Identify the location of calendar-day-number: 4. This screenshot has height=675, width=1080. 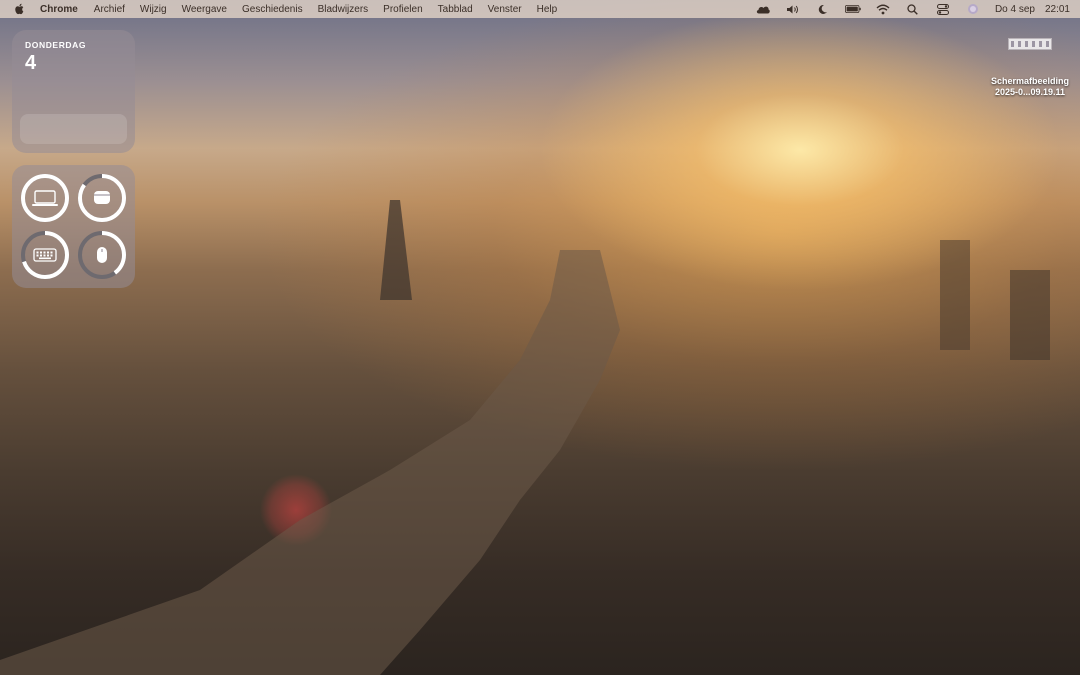
(31, 63).